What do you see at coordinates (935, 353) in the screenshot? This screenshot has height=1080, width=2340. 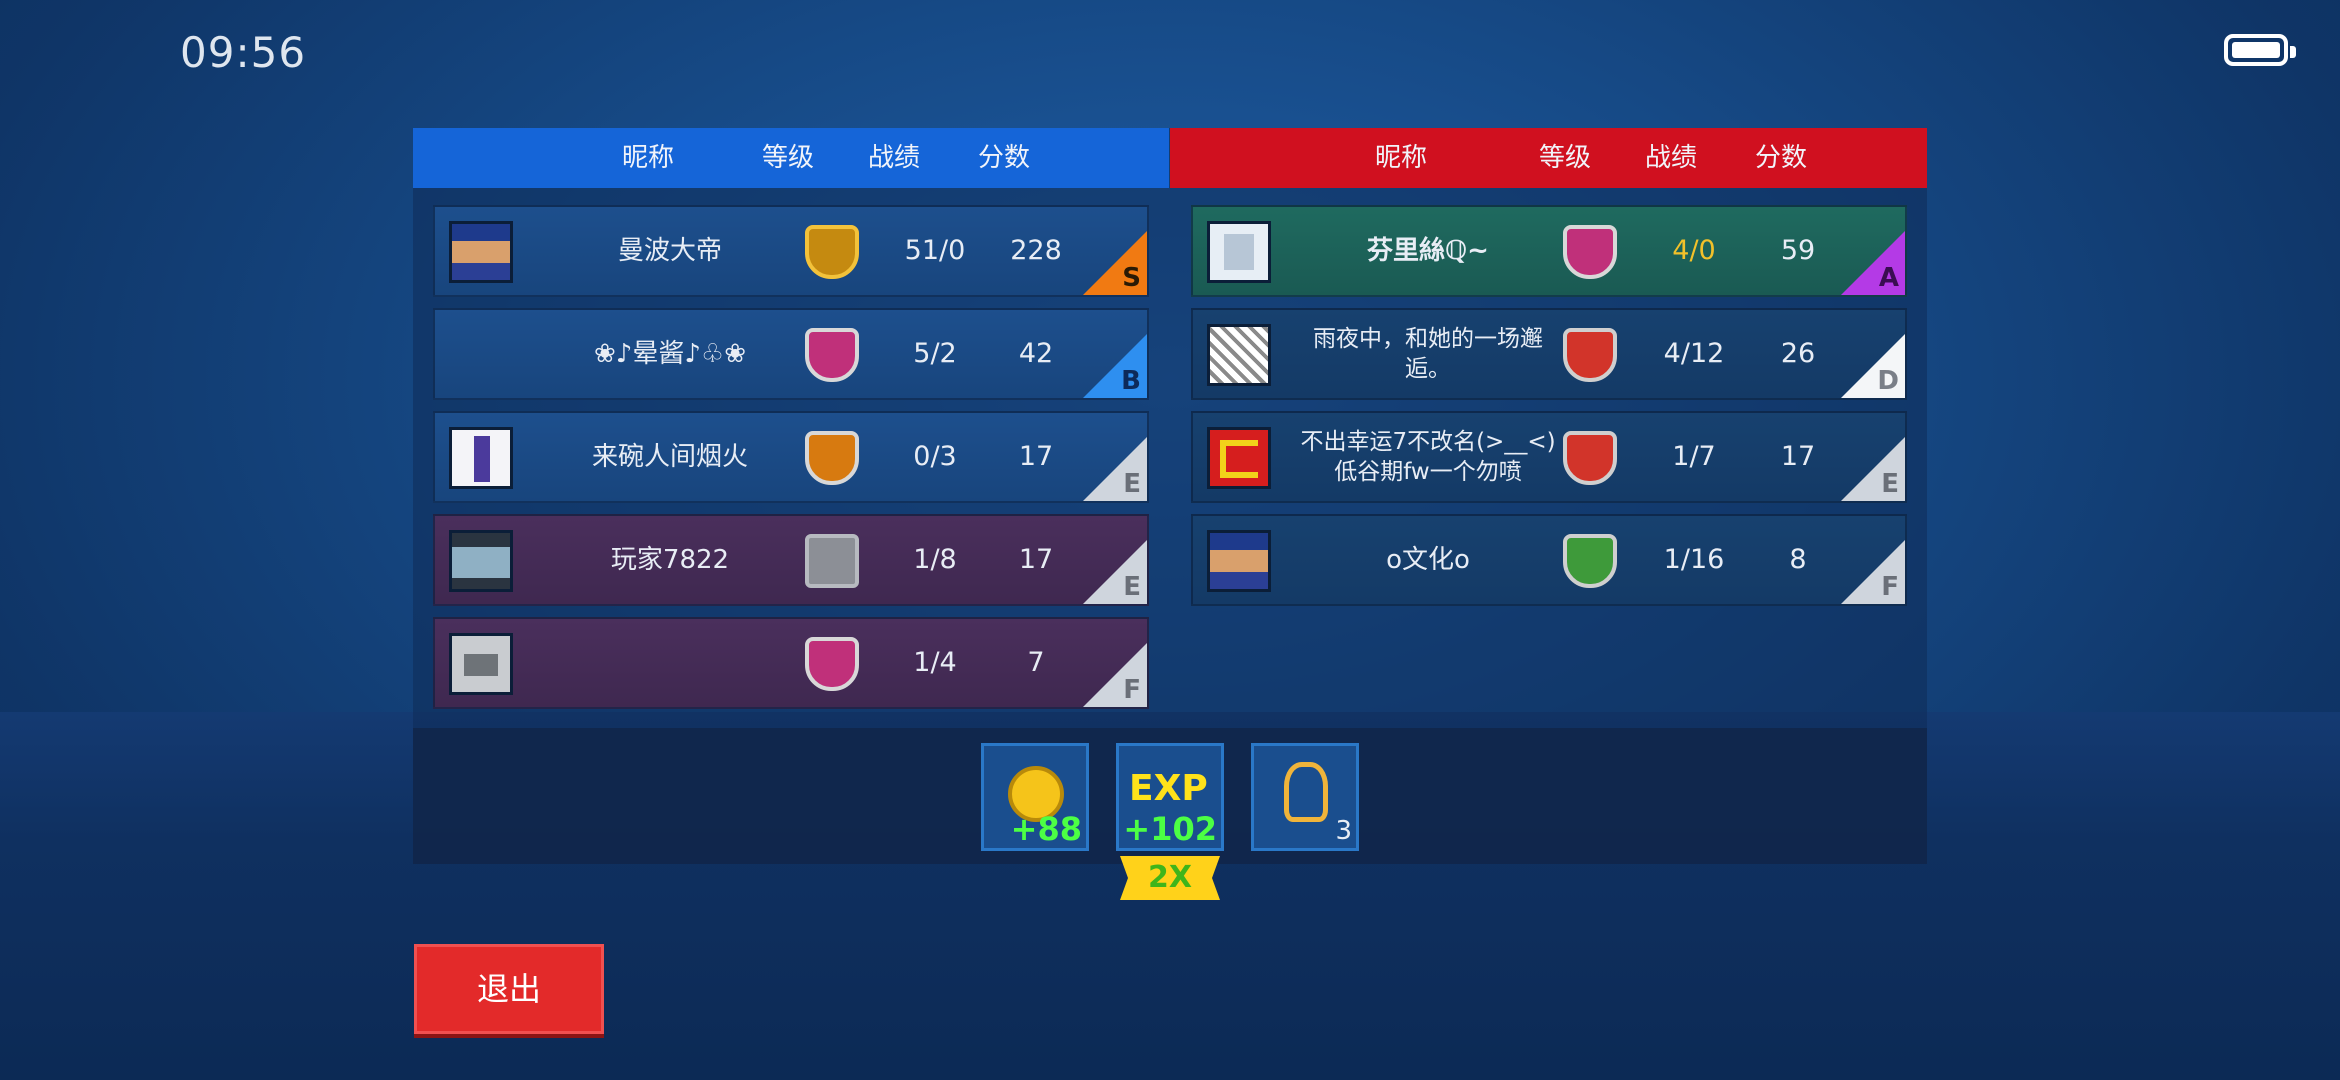 I see `player-record: 5/2` at bounding box center [935, 353].